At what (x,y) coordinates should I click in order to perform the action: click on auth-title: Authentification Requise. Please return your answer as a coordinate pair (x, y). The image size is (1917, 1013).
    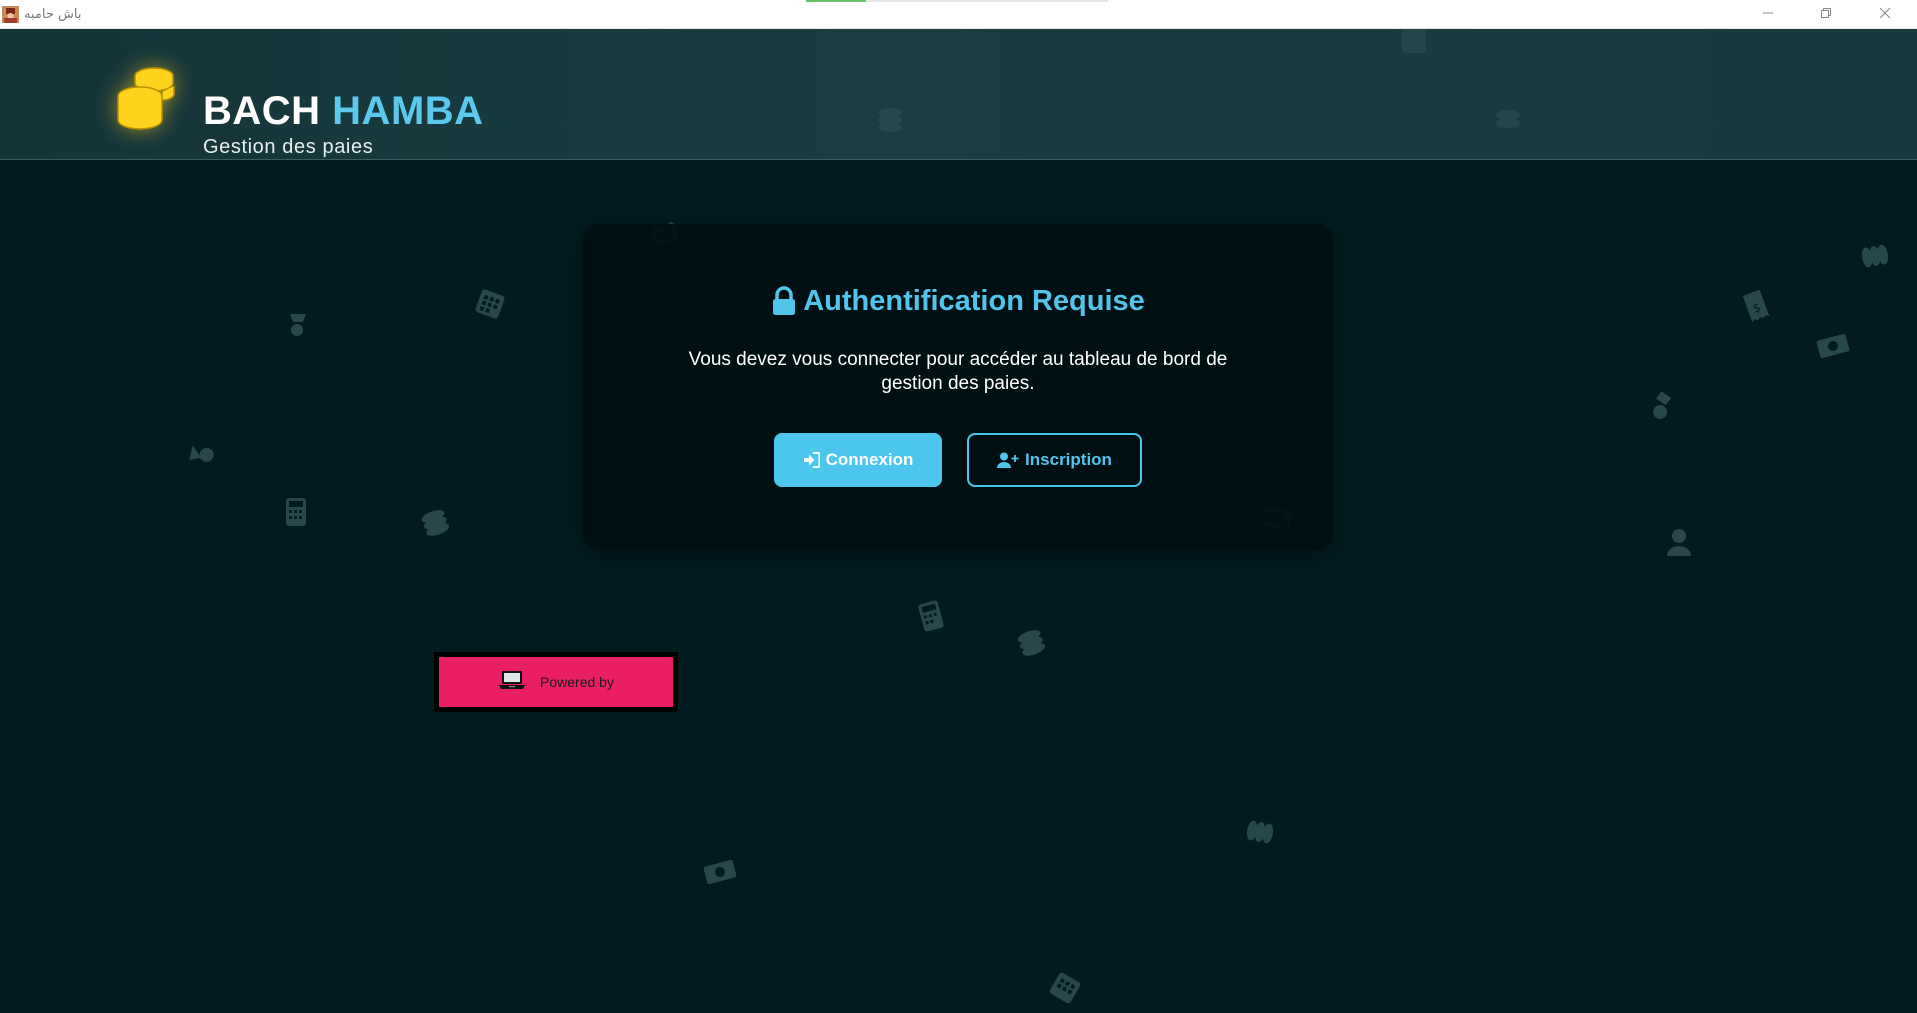
    Looking at the image, I should click on (974, 301).